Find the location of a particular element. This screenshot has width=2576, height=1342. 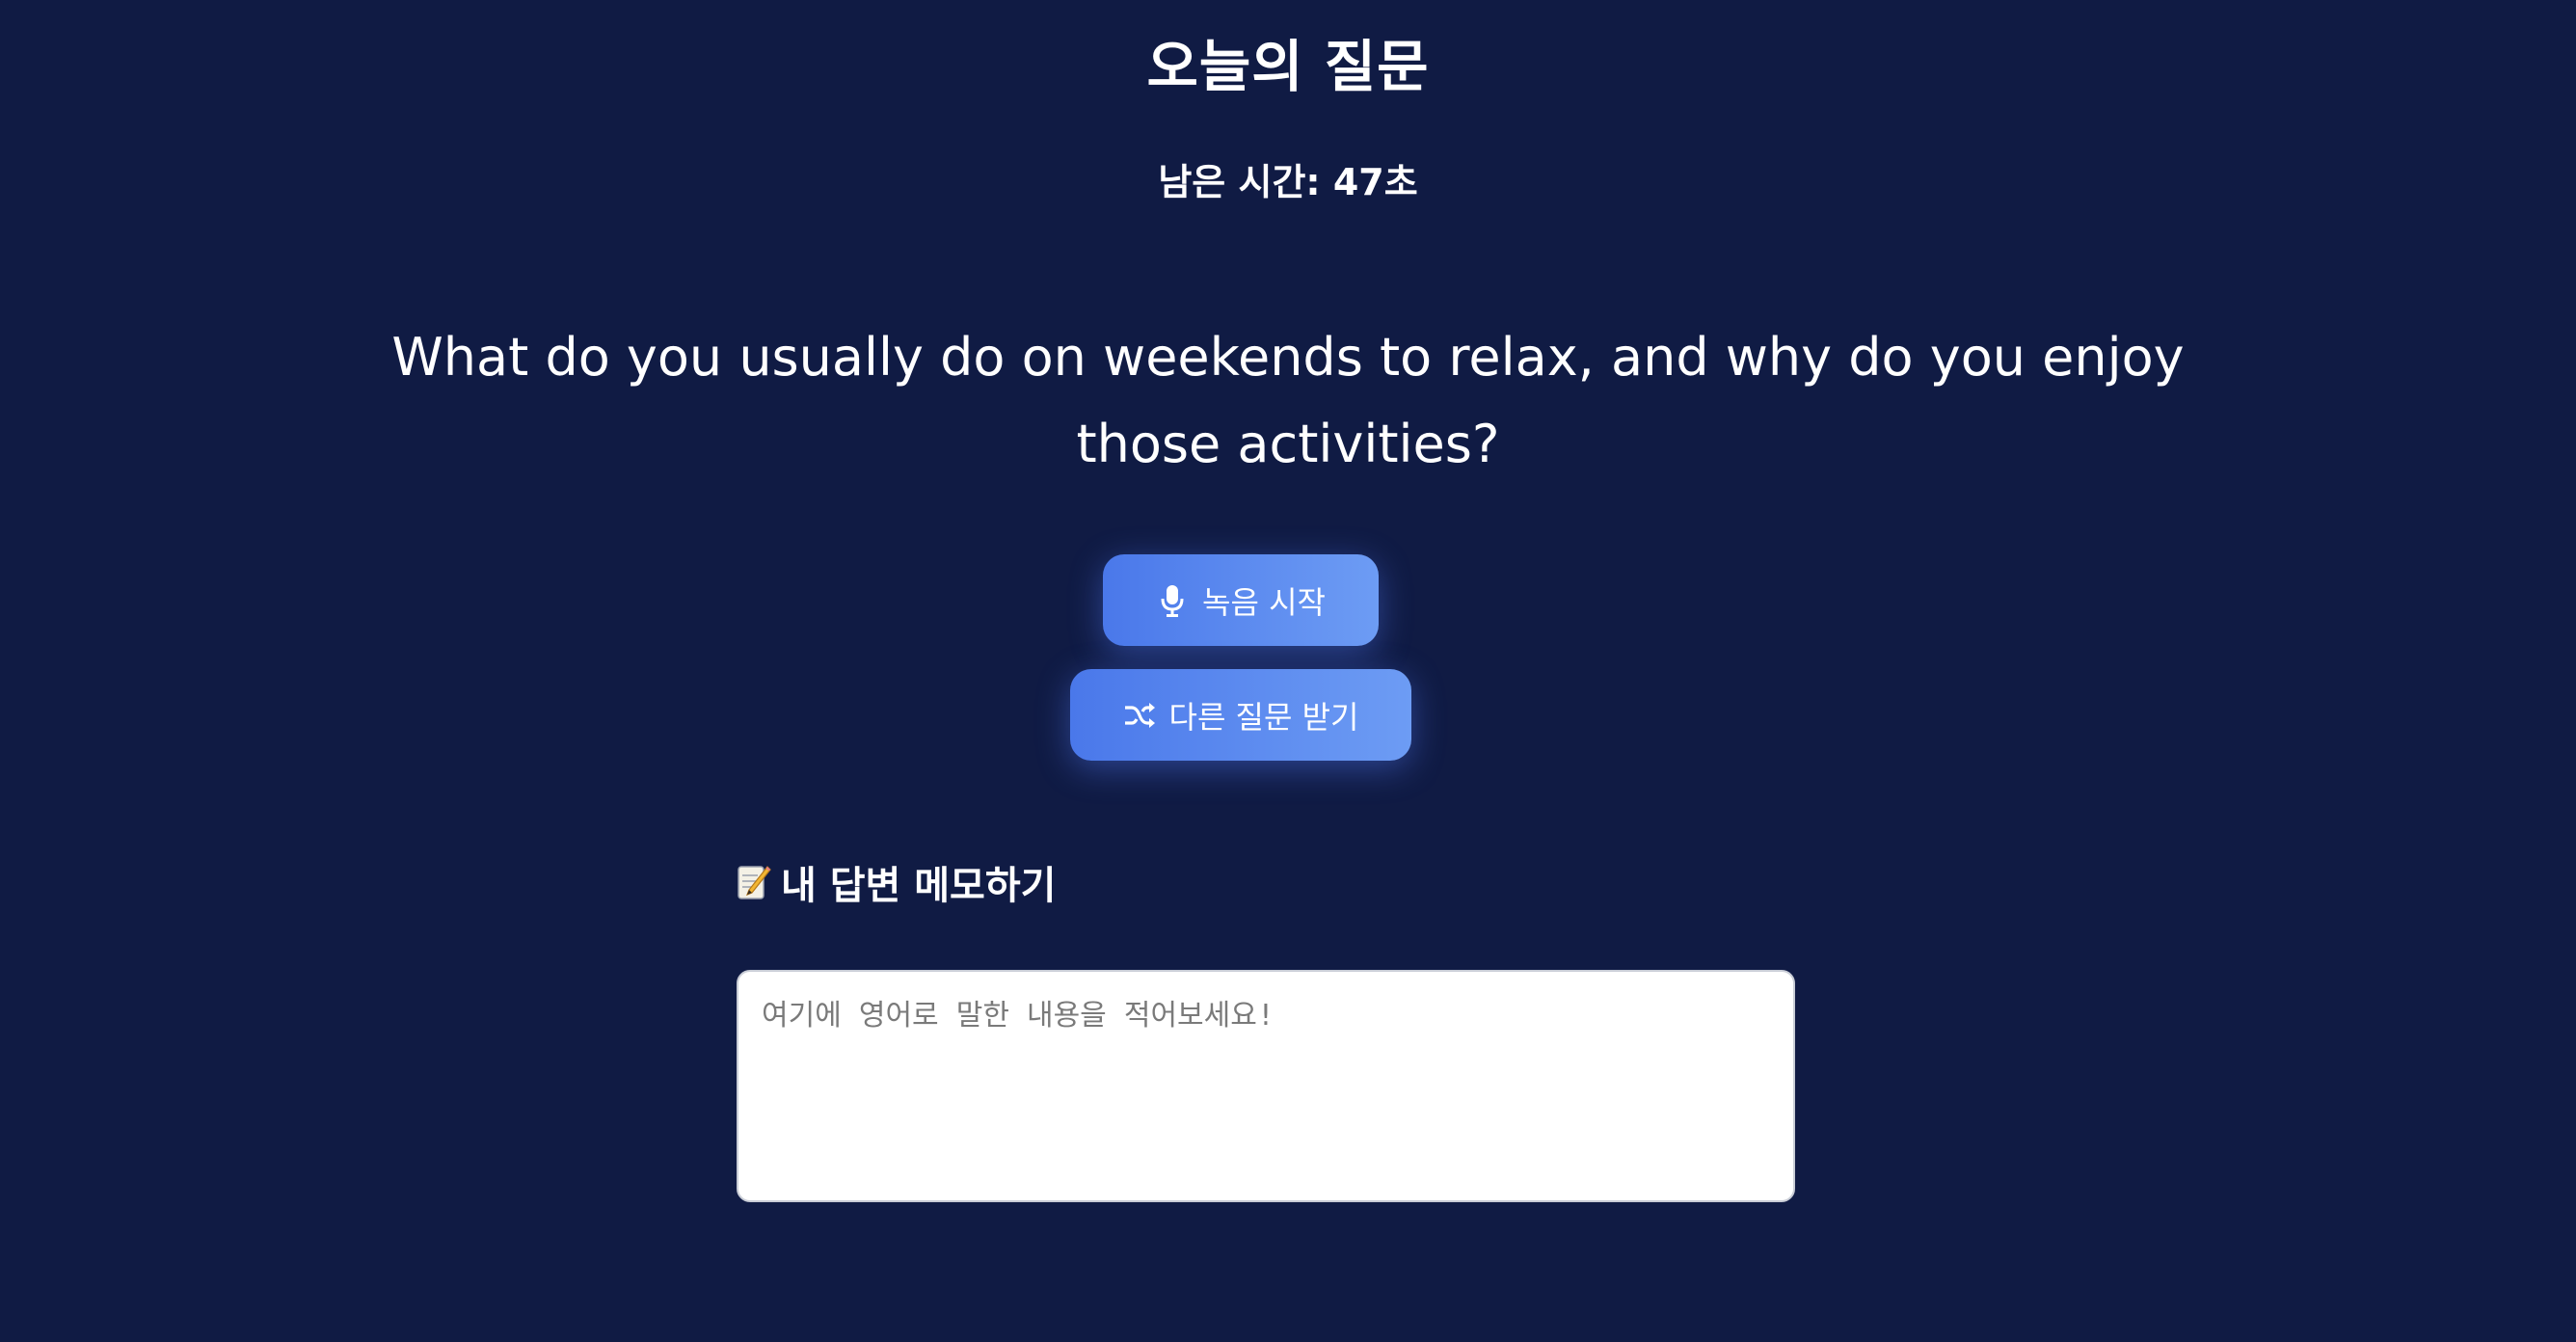

microphone-icon is located at coordinates (1173, 600).